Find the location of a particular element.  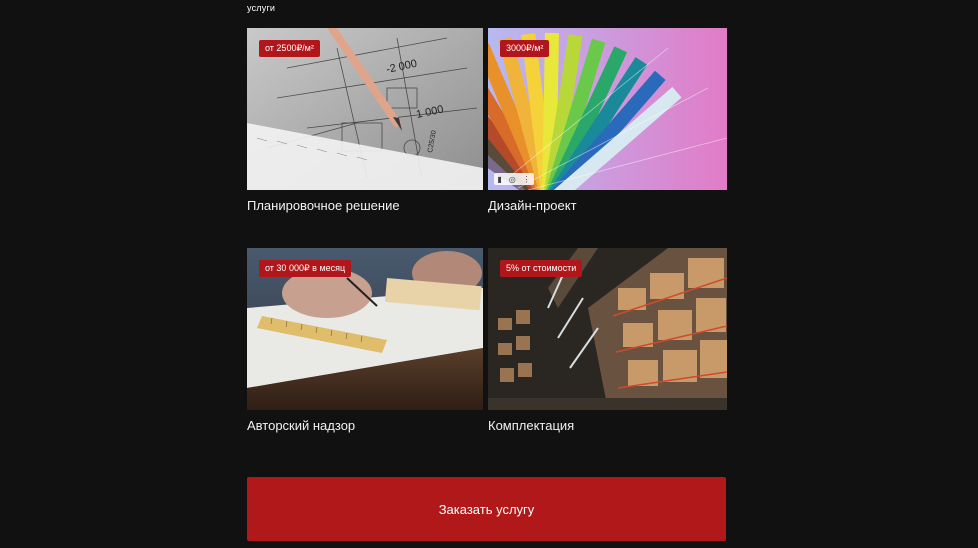

color-swatch-fan-image: 3000₽/м² ▮ ◎ ⋮ is located at coordinates (607, 109).